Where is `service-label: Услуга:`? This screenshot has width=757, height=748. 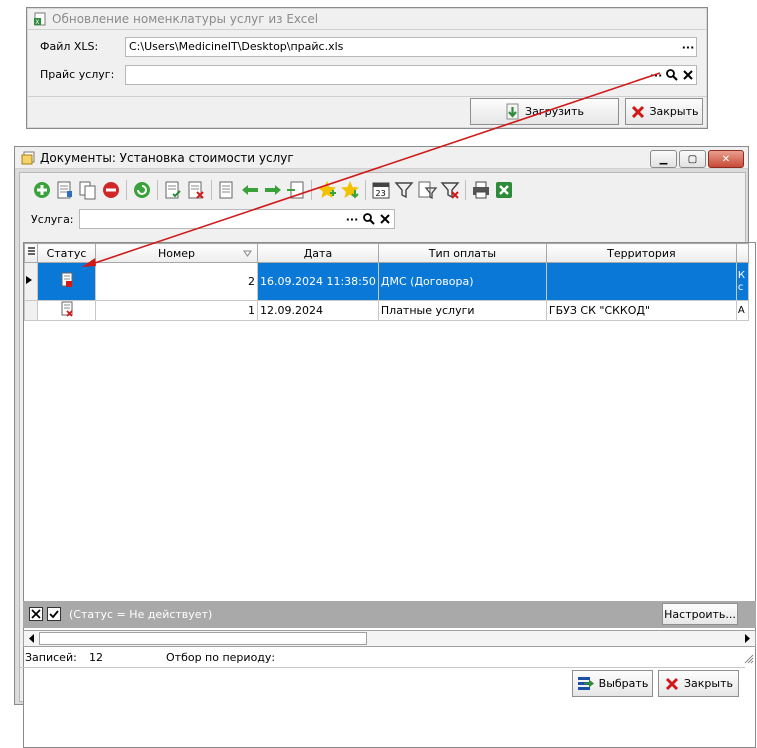 service-label: Услуга: is located at coordinates (52, 219).